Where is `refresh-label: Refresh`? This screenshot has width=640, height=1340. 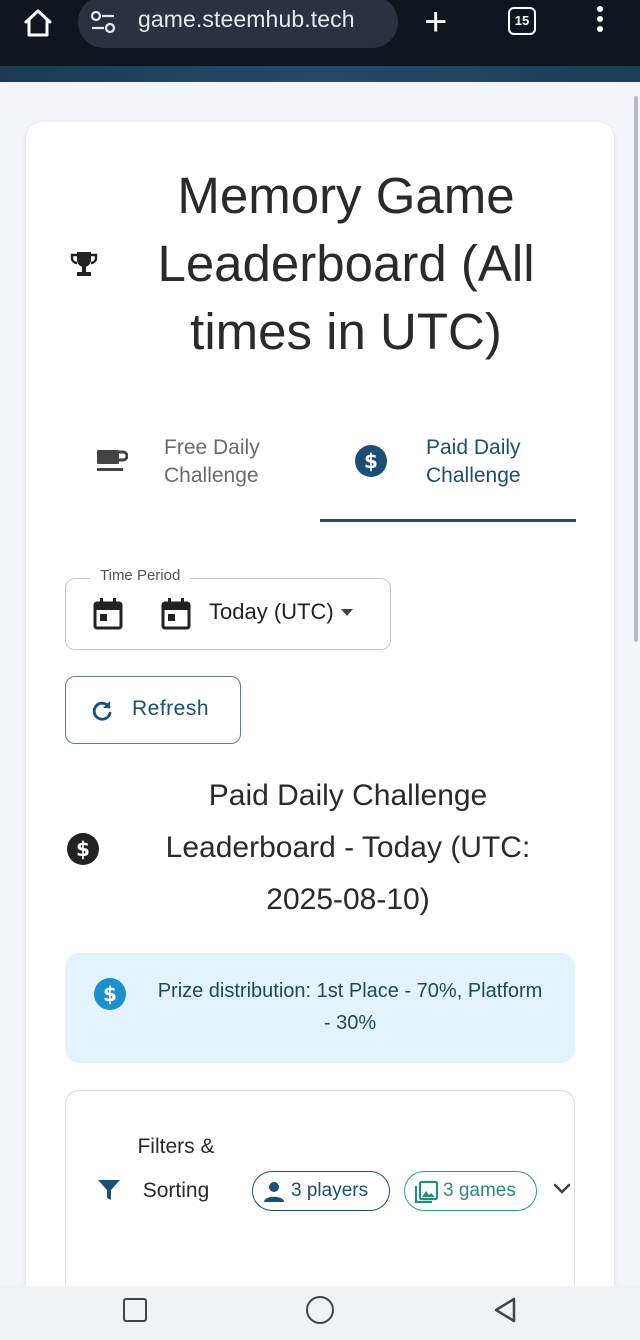
refresh-label: Refresh is located at coordinates (171, 708).